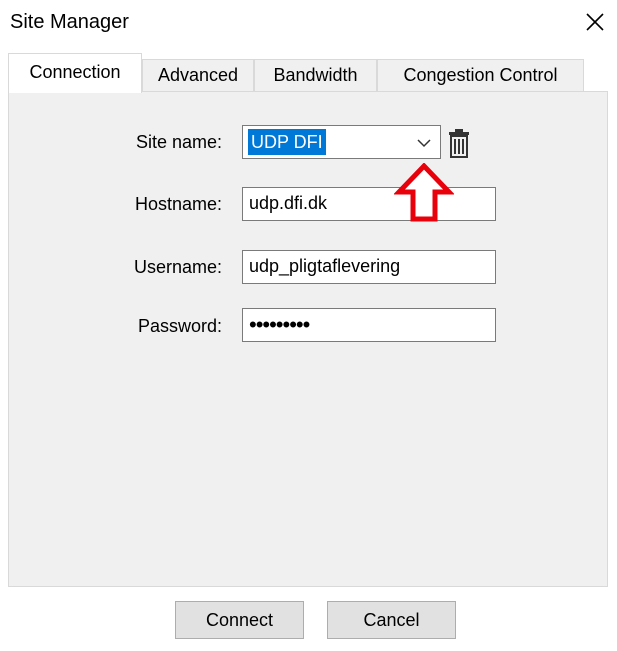  I want to click on tab-advanced: Advanced, so click(198, 75).